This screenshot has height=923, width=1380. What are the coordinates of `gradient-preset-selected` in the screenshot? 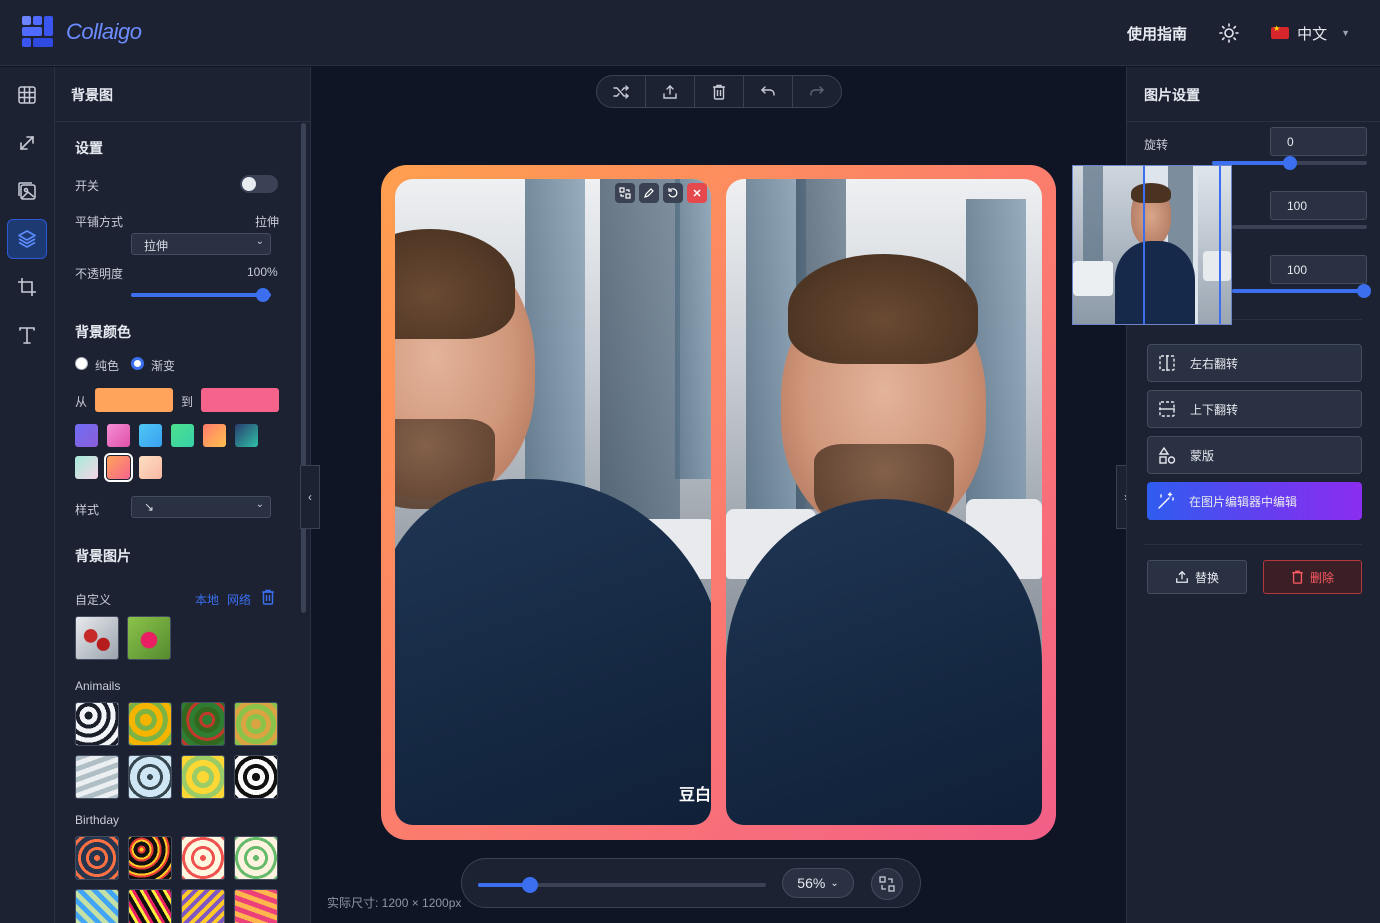 It's located at (118, 467).